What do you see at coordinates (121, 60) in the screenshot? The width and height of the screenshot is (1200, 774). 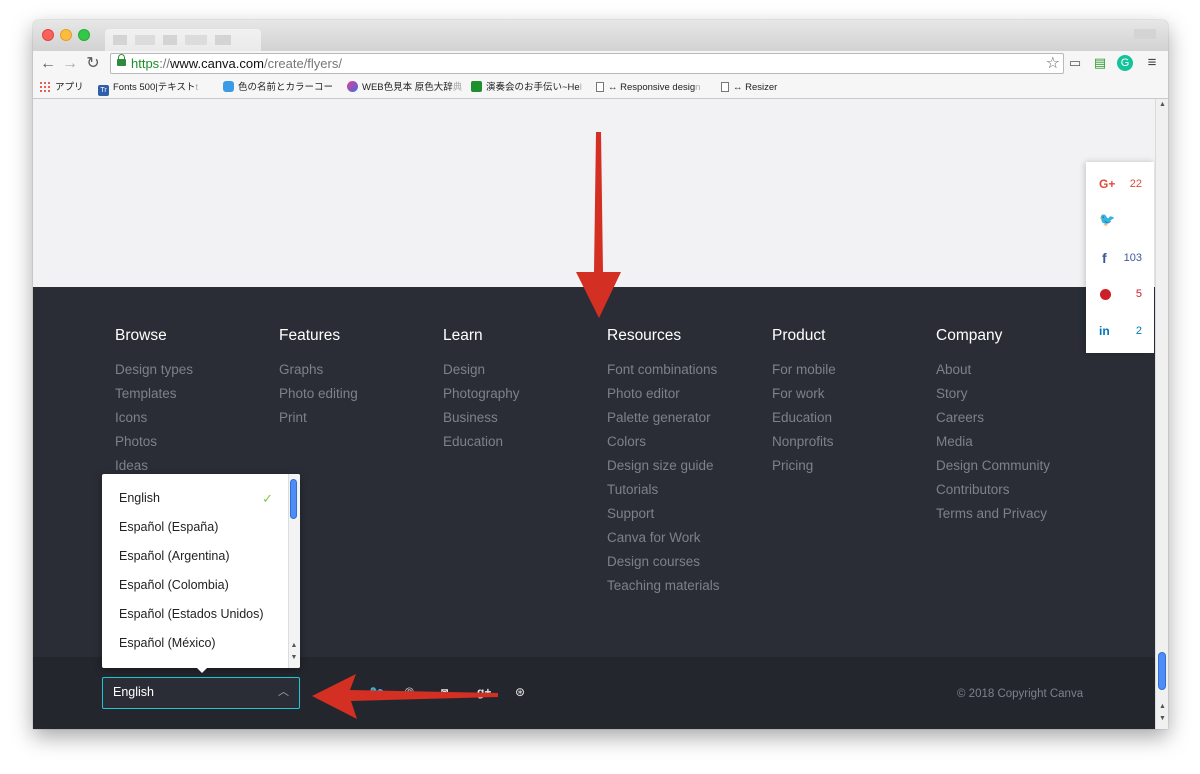 I see `lock-icon` at bounding box center [121, 60].